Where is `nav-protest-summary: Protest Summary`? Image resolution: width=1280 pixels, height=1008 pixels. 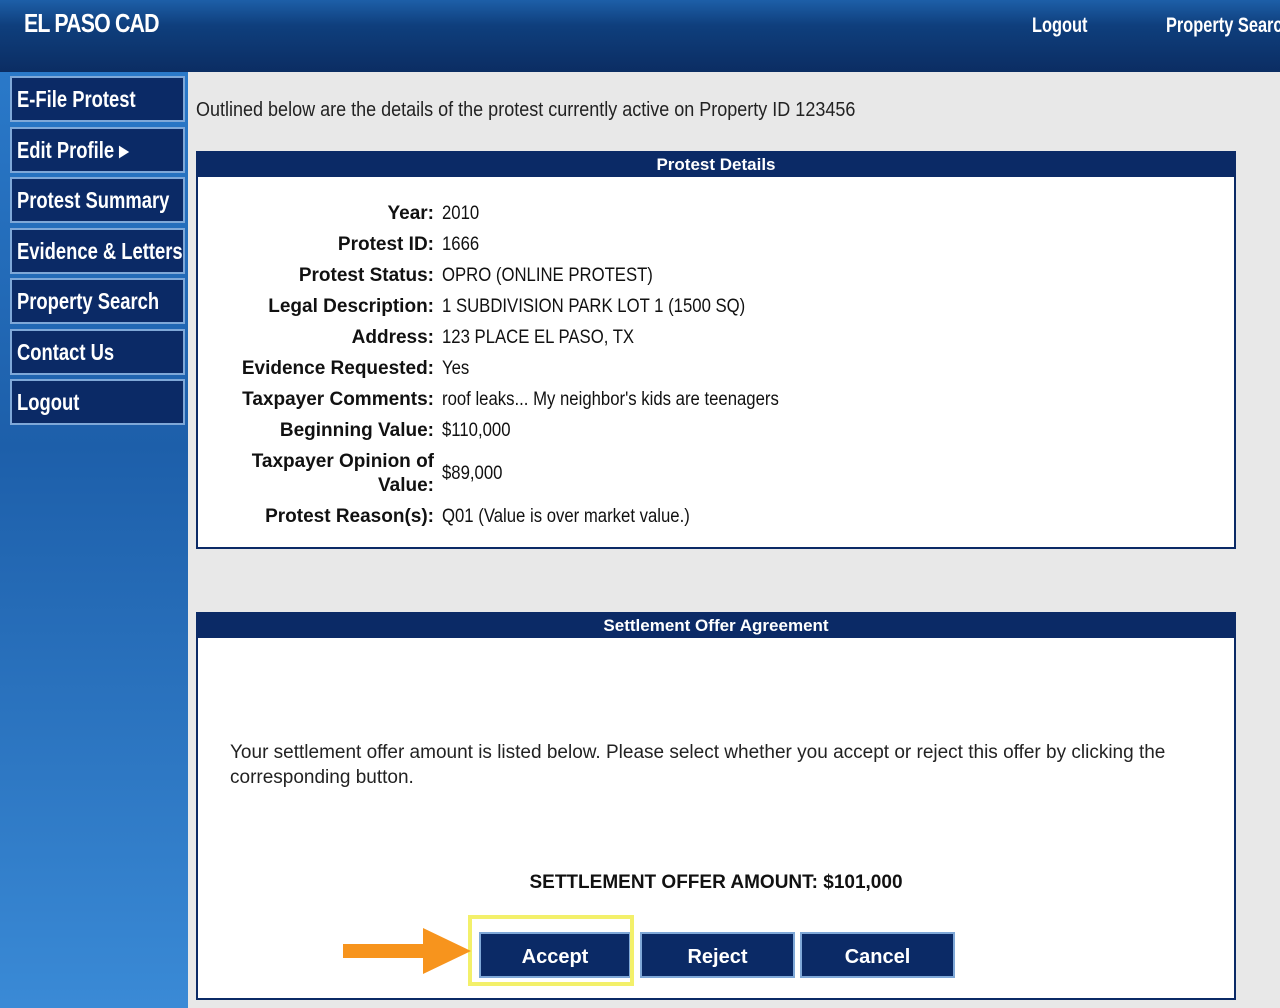 nav-protest-summary: Protest Summary is located at coordinates (97, 200).